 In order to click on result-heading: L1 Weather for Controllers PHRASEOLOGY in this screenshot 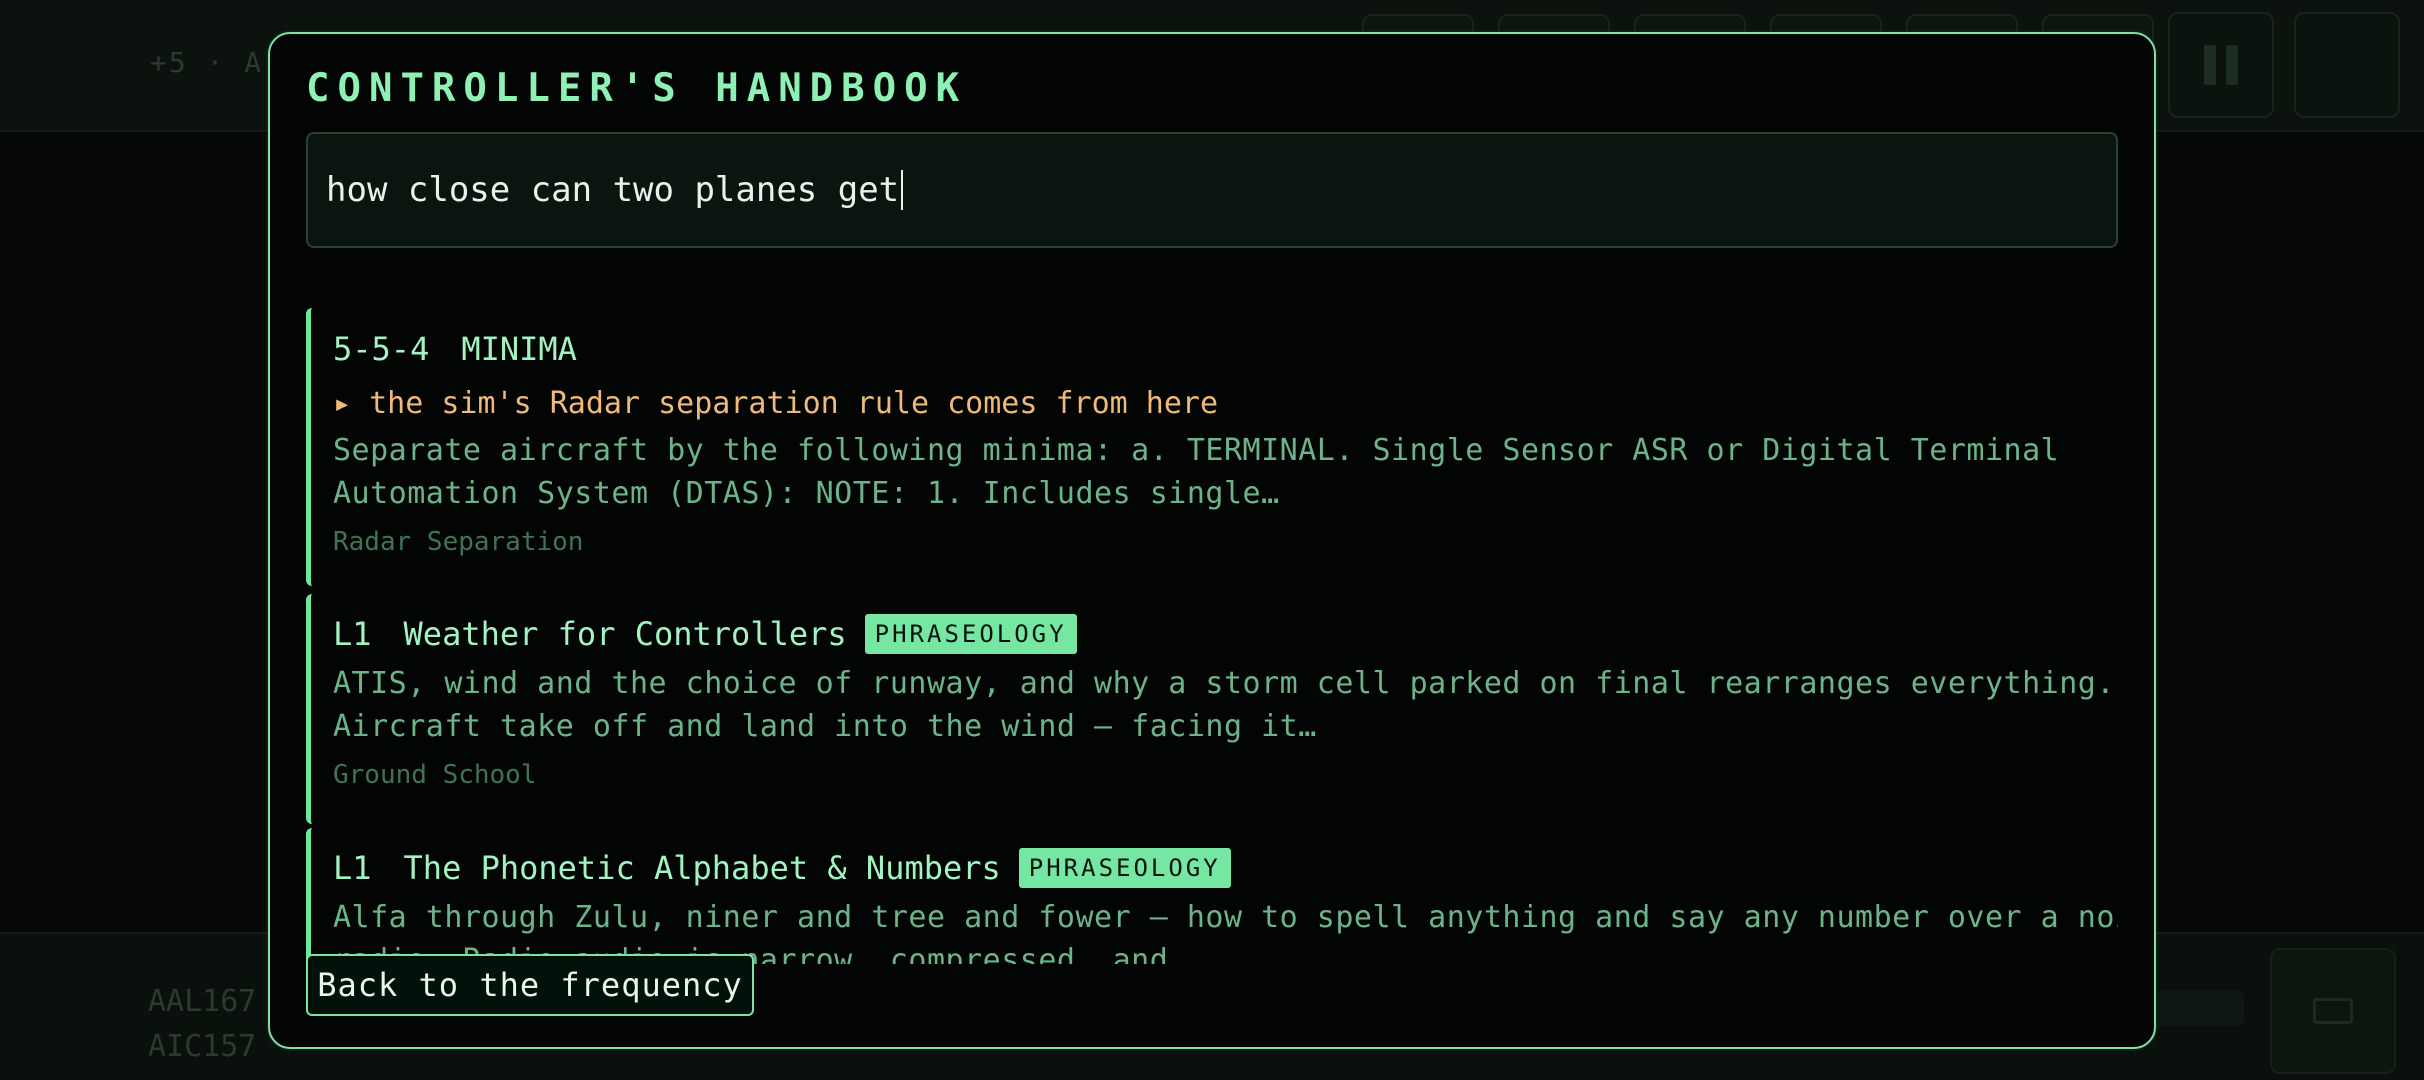, I will do `click(1225, 634)`.